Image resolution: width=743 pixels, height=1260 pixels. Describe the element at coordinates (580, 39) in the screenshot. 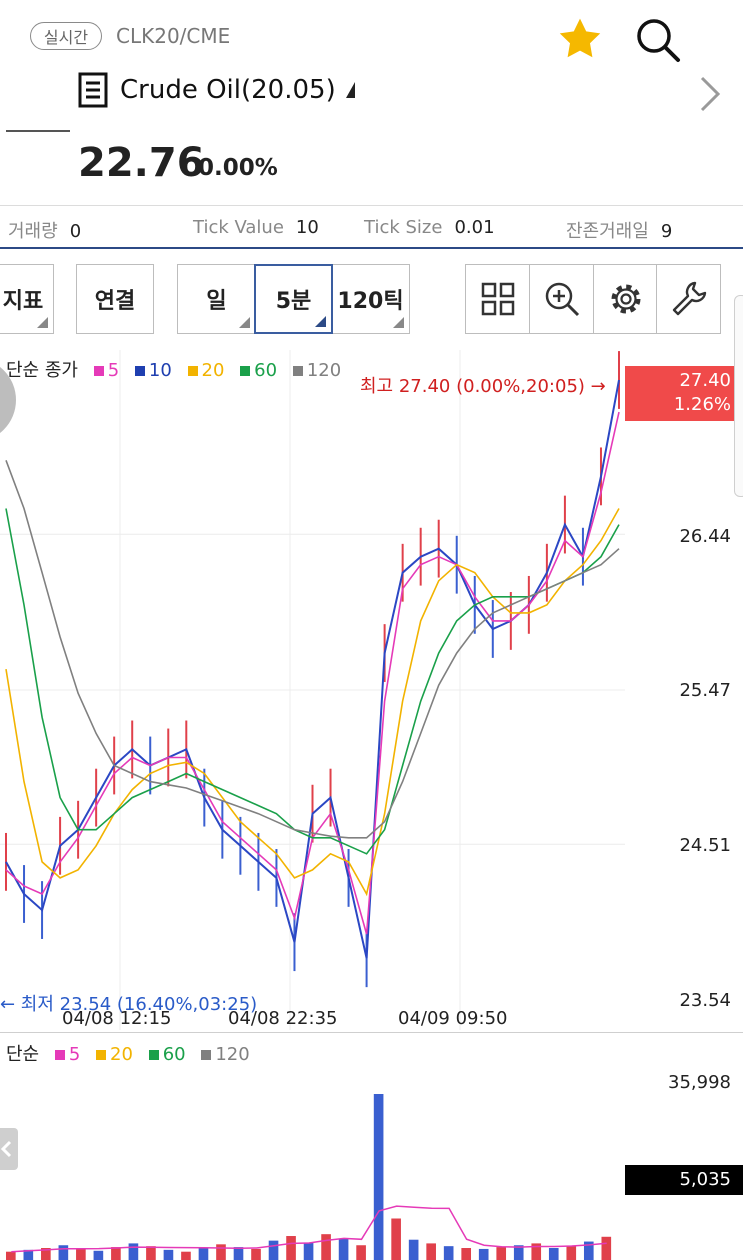

I see `star-icon` at that location.